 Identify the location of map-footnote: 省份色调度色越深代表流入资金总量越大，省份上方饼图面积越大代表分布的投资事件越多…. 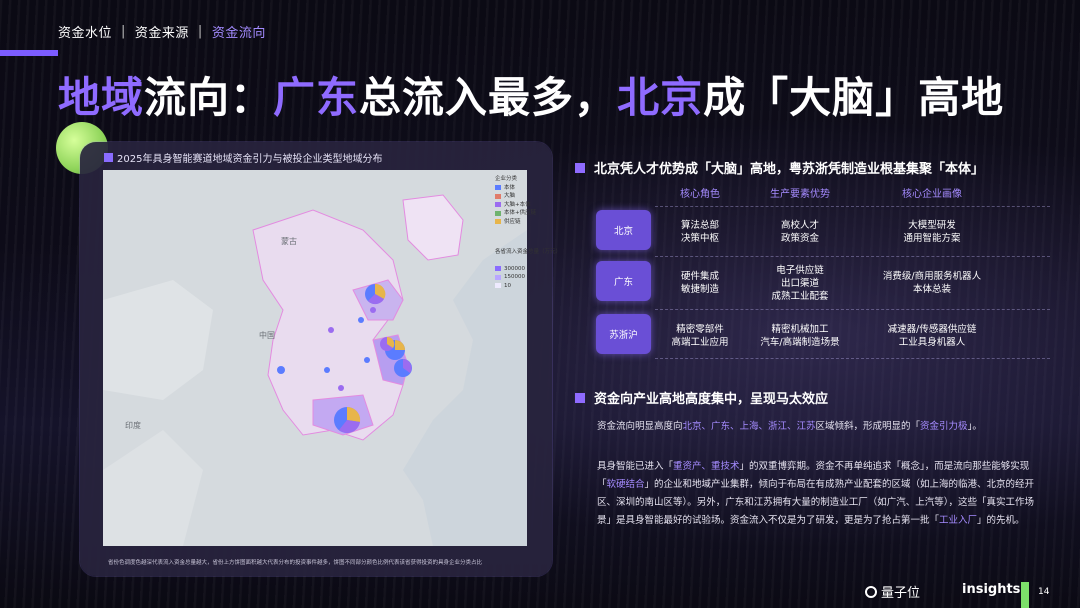
(295, 563).